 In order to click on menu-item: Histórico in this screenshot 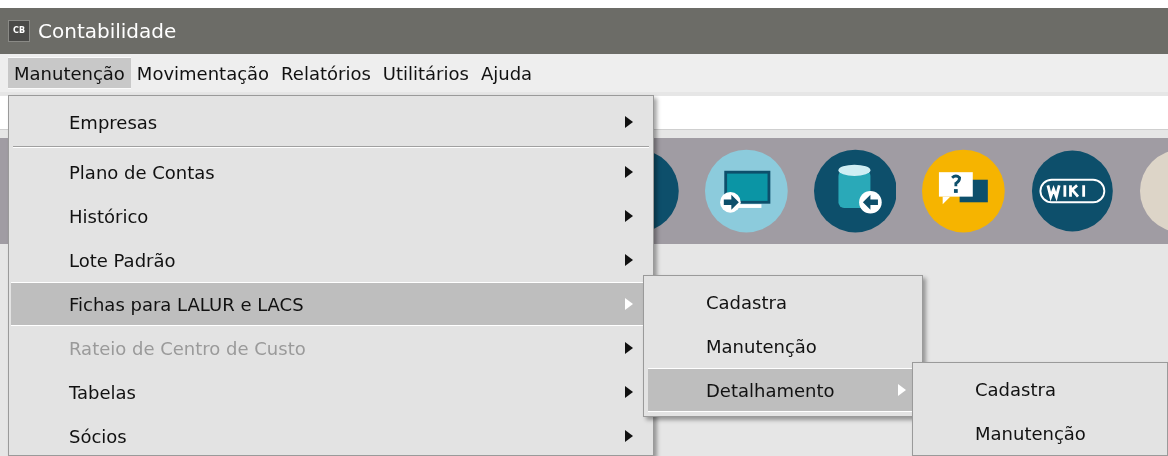, I will do `click(331, 216)`.